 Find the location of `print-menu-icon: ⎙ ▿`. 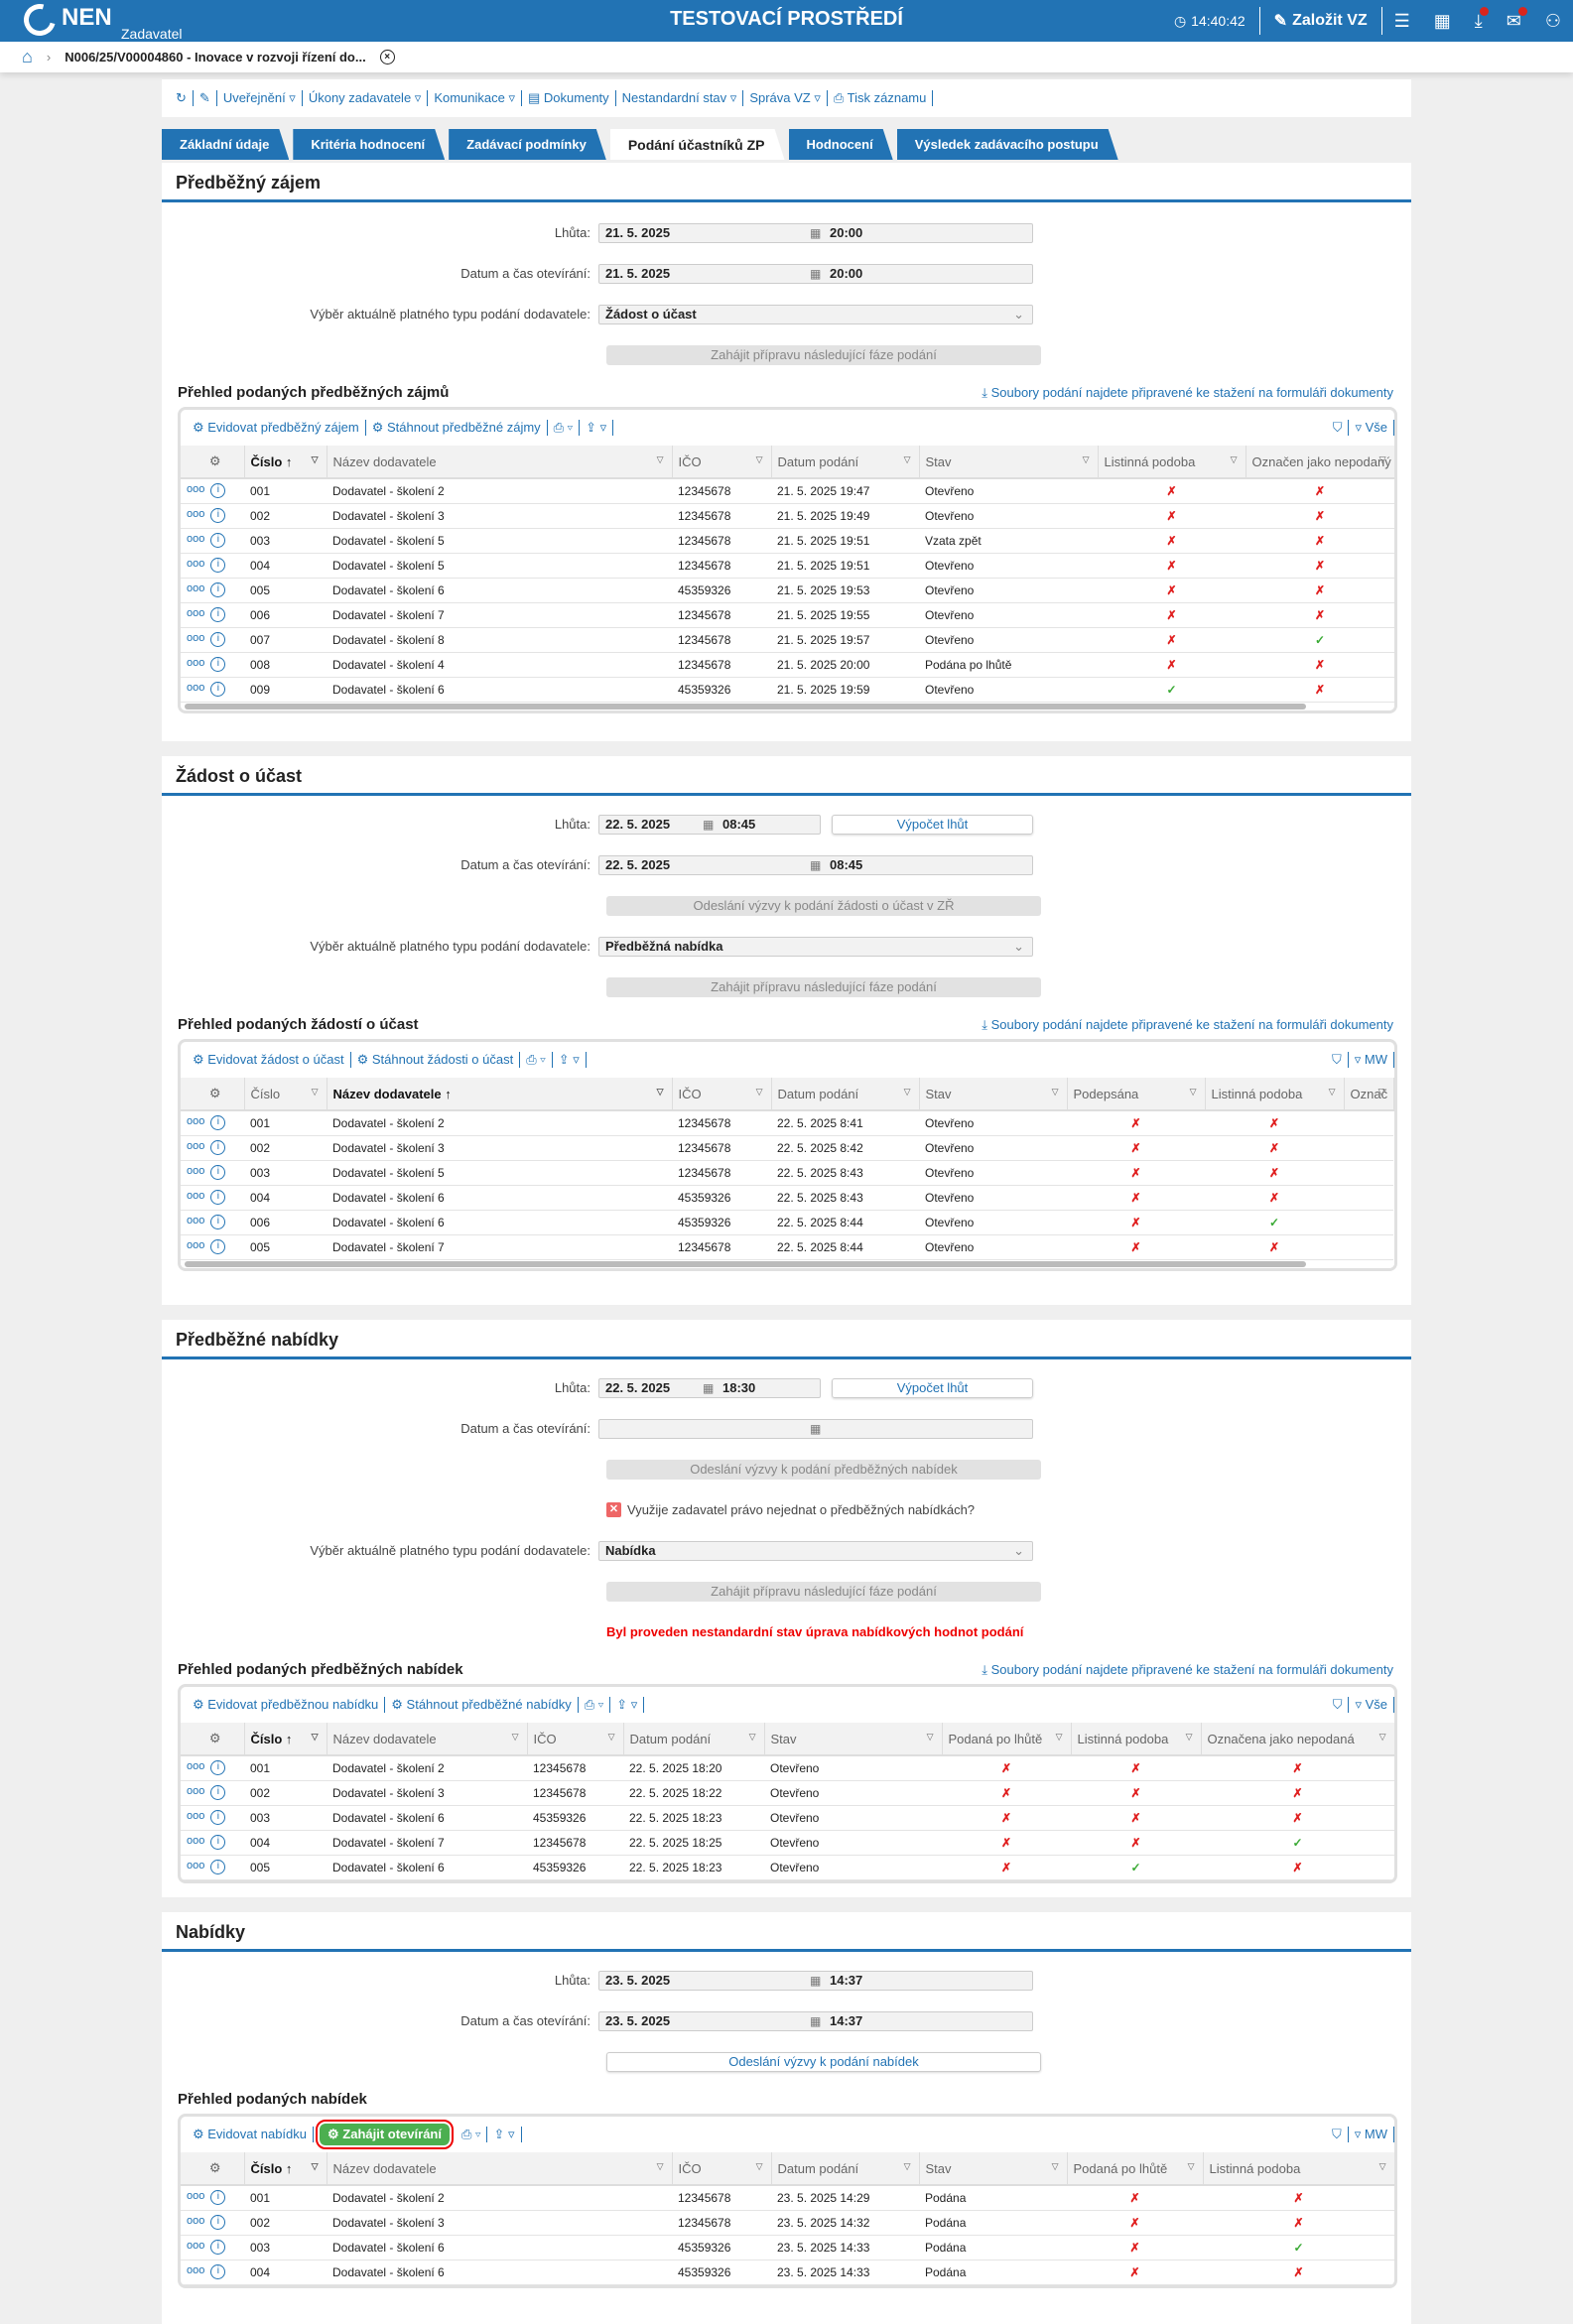

print-menu-icon: ⎙ ▿ is located at coordinates (472, 2134).